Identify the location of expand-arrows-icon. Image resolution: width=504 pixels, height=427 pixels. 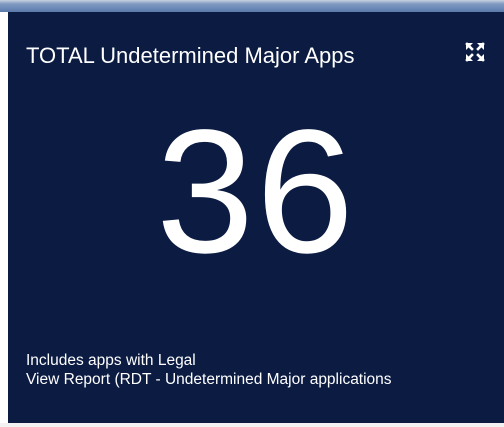
(475, 52).